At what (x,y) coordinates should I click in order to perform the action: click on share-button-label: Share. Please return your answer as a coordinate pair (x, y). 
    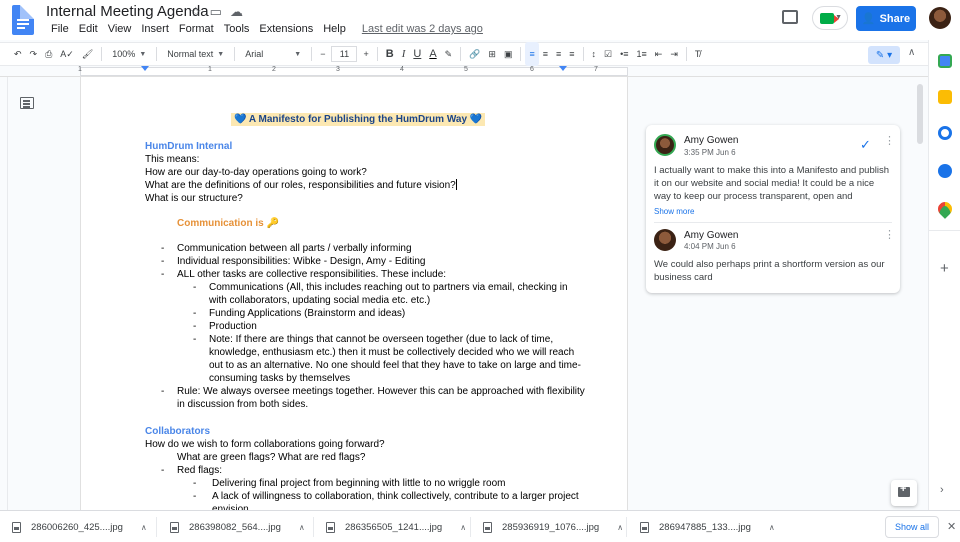
    Looking at the image, I should click on (895, 18).